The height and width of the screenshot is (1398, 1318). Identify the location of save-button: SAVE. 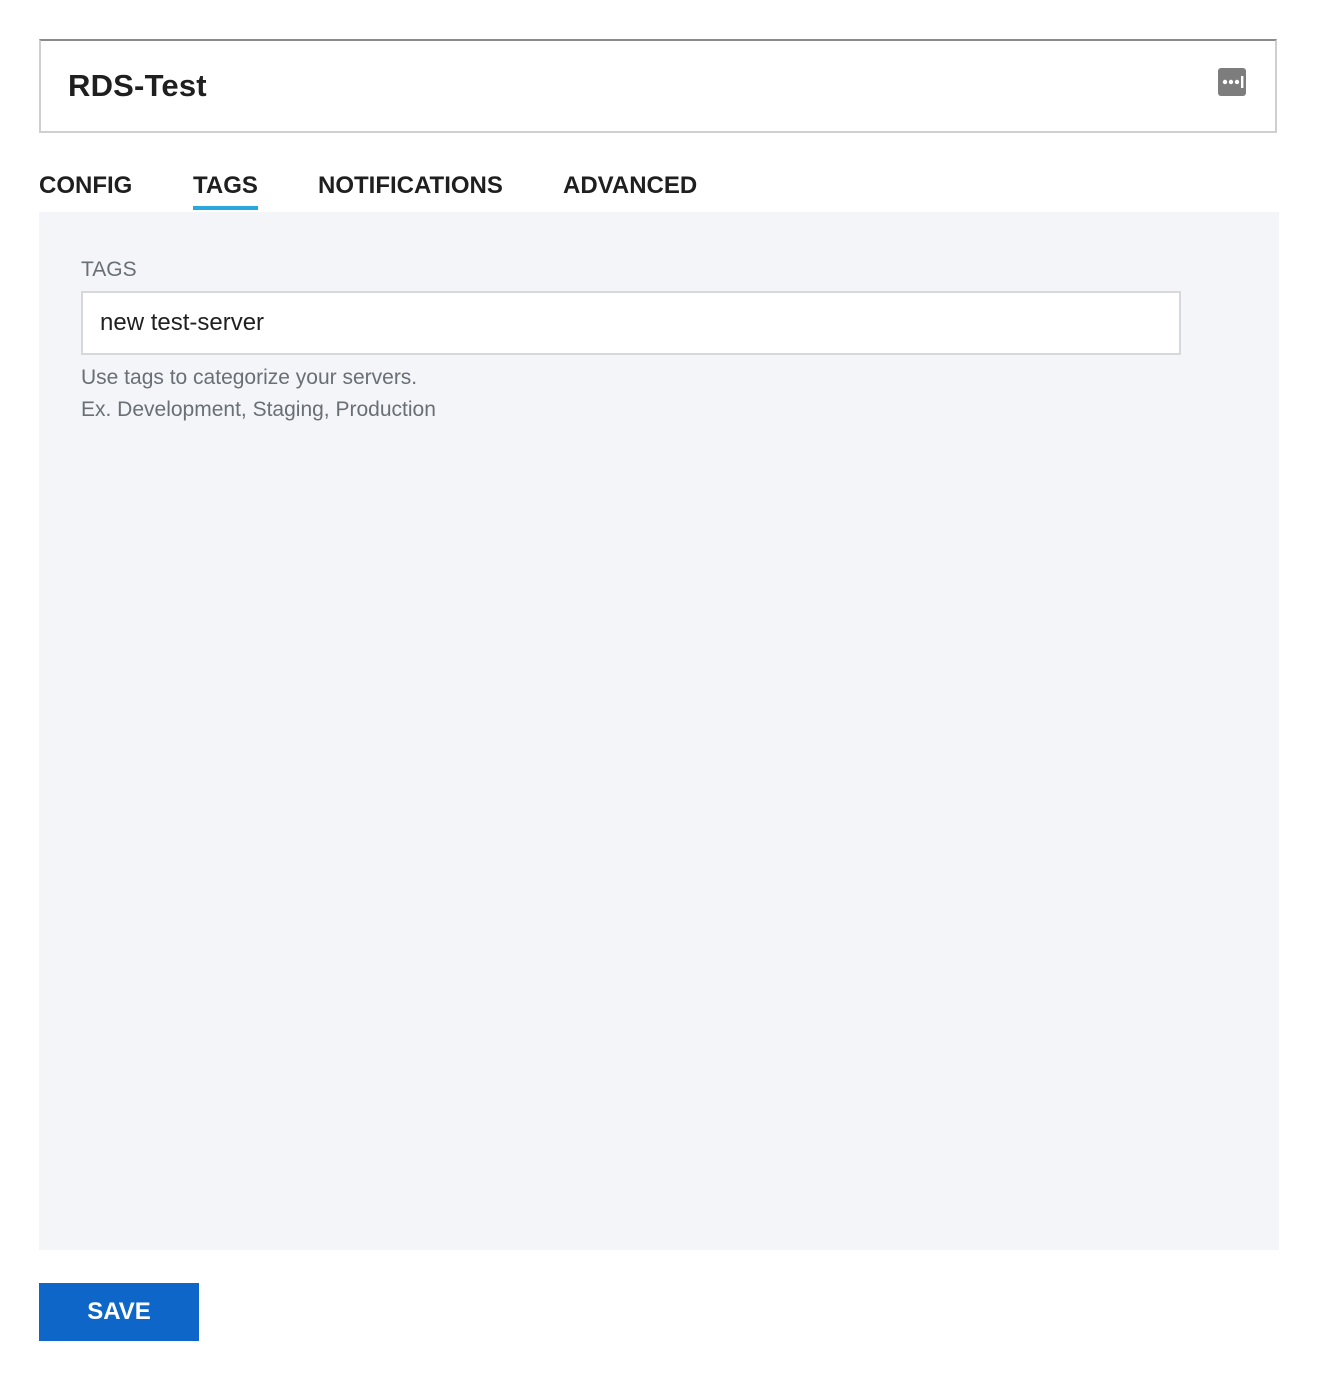
(119, 1312).